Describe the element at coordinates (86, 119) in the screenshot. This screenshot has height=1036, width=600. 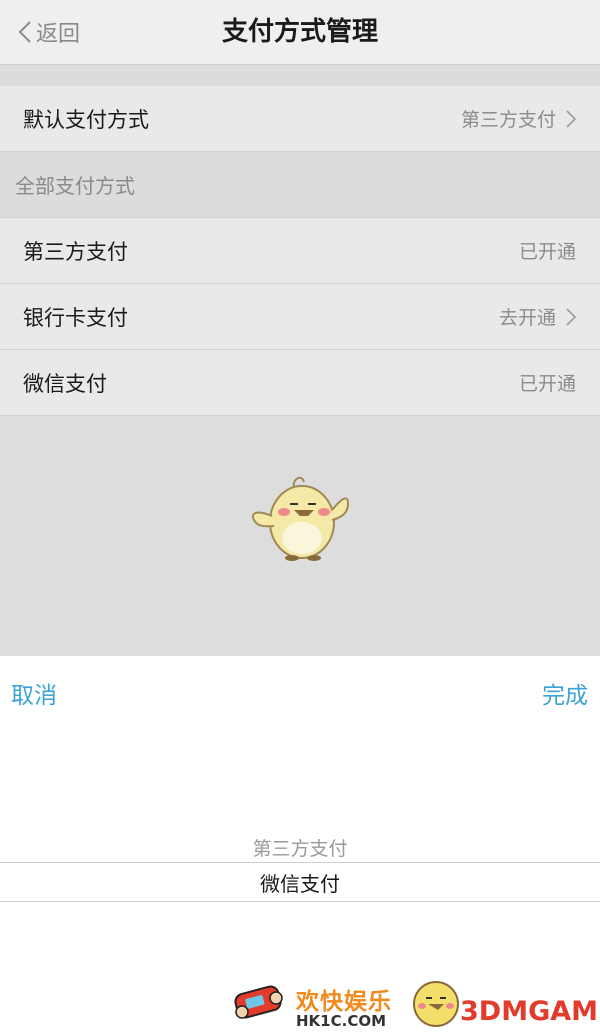
I see `default-payment-label: 默认支付方式` at that location.